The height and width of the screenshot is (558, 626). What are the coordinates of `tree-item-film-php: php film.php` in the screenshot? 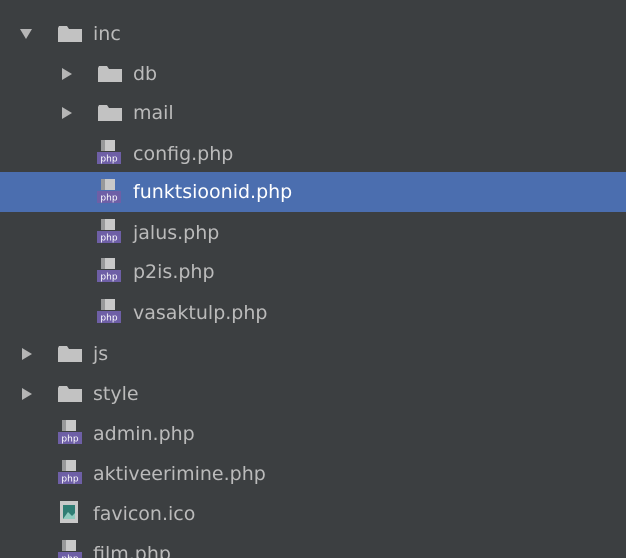 It's located at (313, 546).